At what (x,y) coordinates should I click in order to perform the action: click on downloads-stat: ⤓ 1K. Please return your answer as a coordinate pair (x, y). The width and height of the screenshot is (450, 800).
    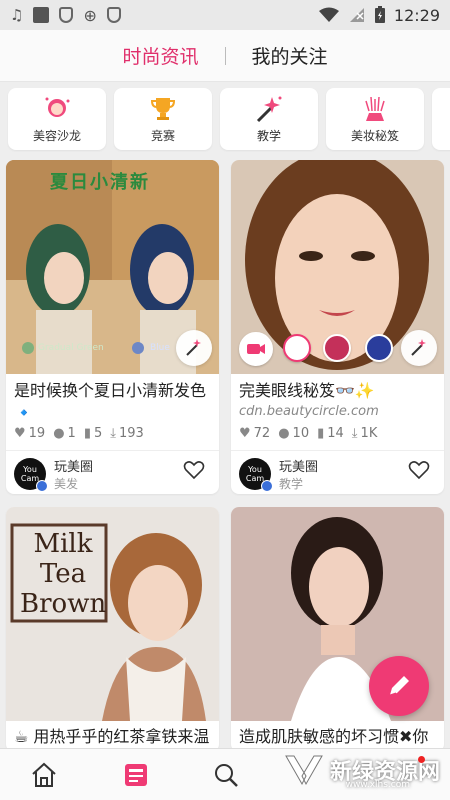
    Looking at the image, I should click on (365, 433).